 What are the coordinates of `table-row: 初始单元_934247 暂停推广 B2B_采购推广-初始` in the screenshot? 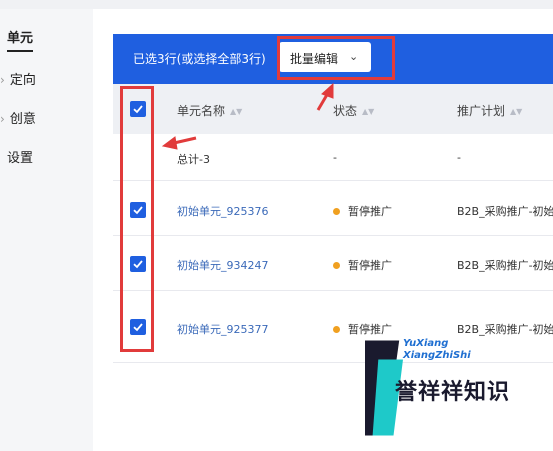 It's located at (333, 263).